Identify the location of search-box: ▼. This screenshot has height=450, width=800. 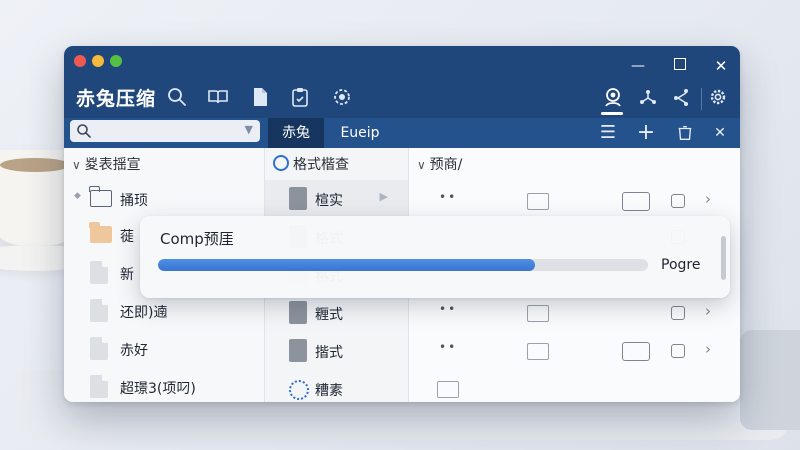
(165, 131).